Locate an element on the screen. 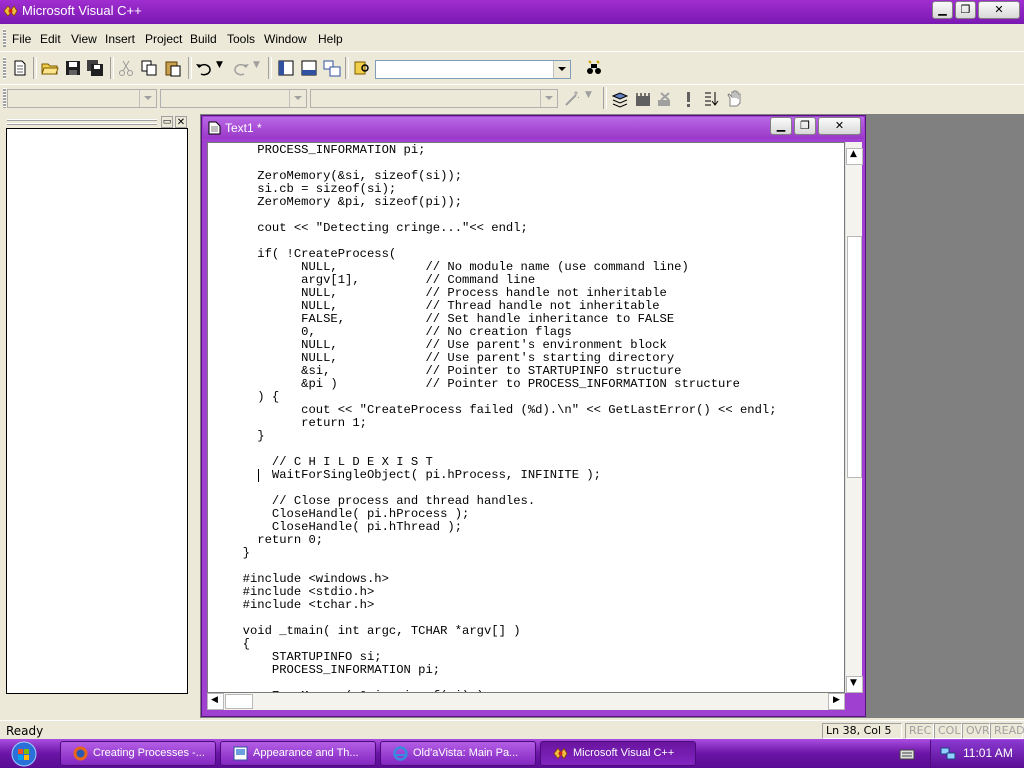  restore-button: ❐ is located at coordinates (965, 10).